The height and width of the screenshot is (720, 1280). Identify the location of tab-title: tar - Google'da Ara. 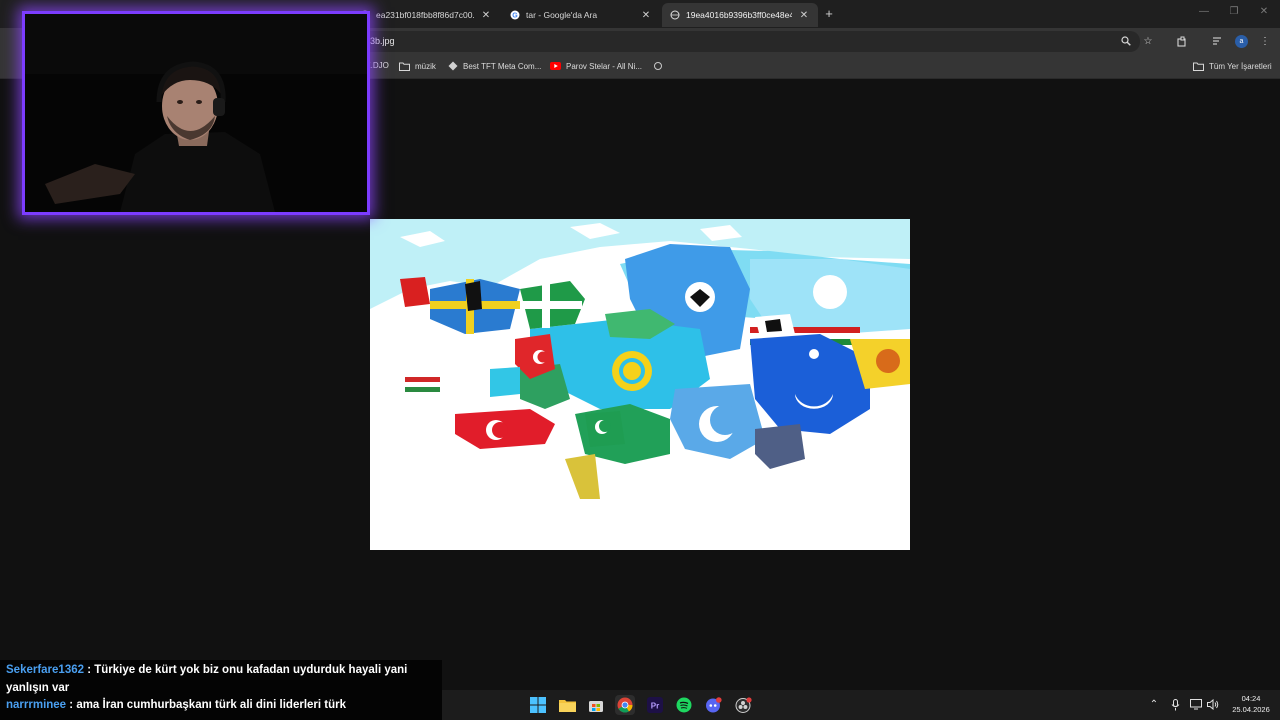
(562, 15).